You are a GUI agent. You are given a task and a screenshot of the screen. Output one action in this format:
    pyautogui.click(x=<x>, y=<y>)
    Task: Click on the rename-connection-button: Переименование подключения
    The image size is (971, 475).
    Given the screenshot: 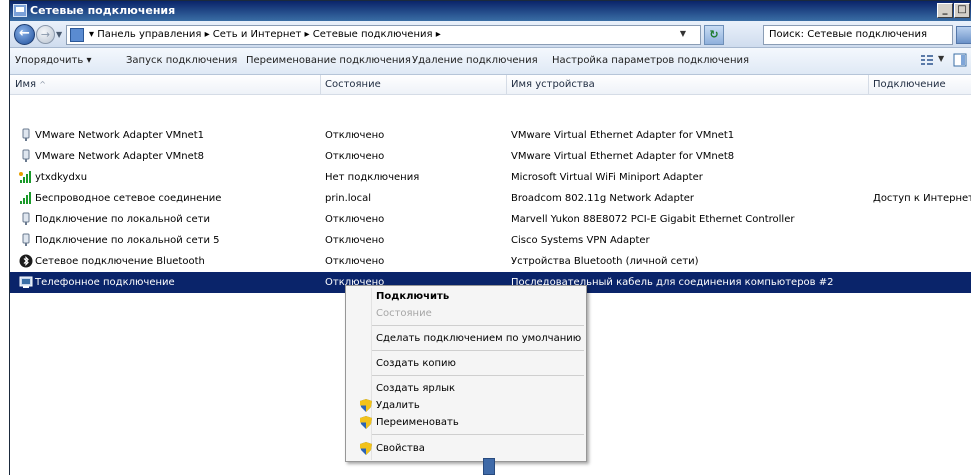 What is the action you would take?
    pyautogui.click(x=328, y=60)
    